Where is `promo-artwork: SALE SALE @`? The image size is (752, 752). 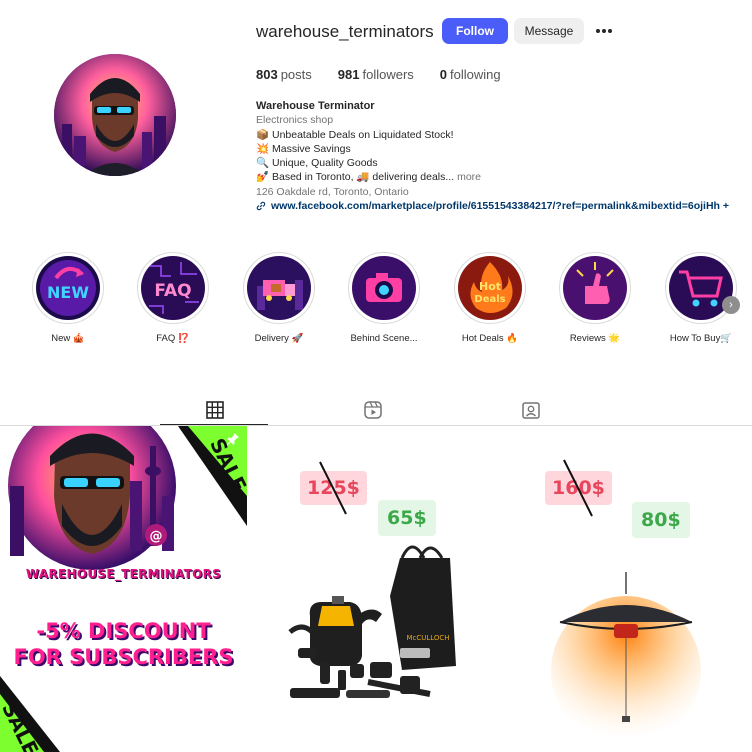
promo-artwork: SALE SALE @ is located at coordinates (123, 589).